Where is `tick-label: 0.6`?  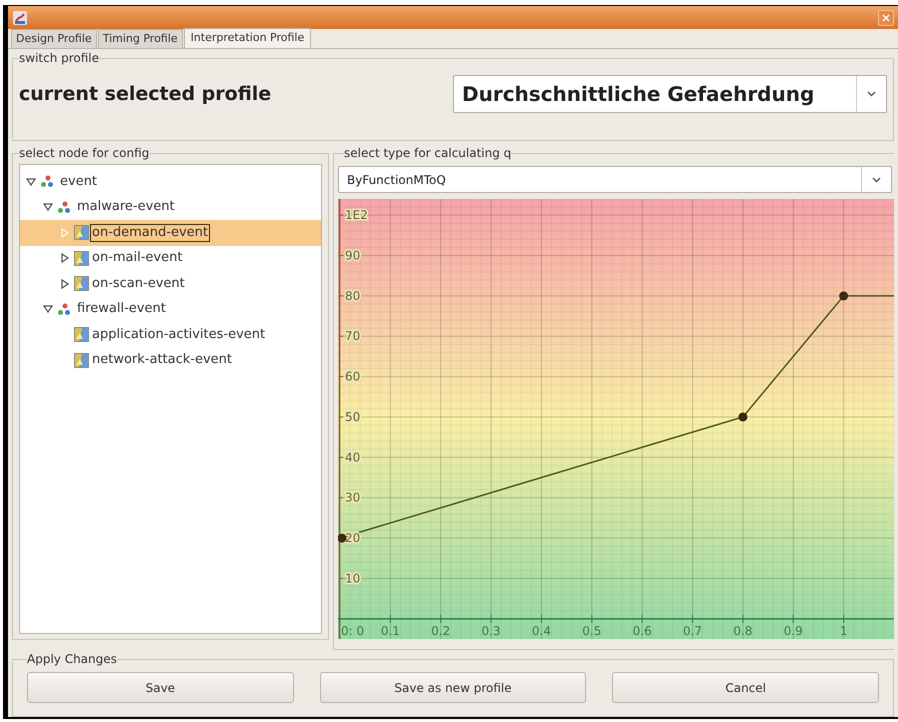
tick-label: 0.6 is located at coordinates (642, 631).